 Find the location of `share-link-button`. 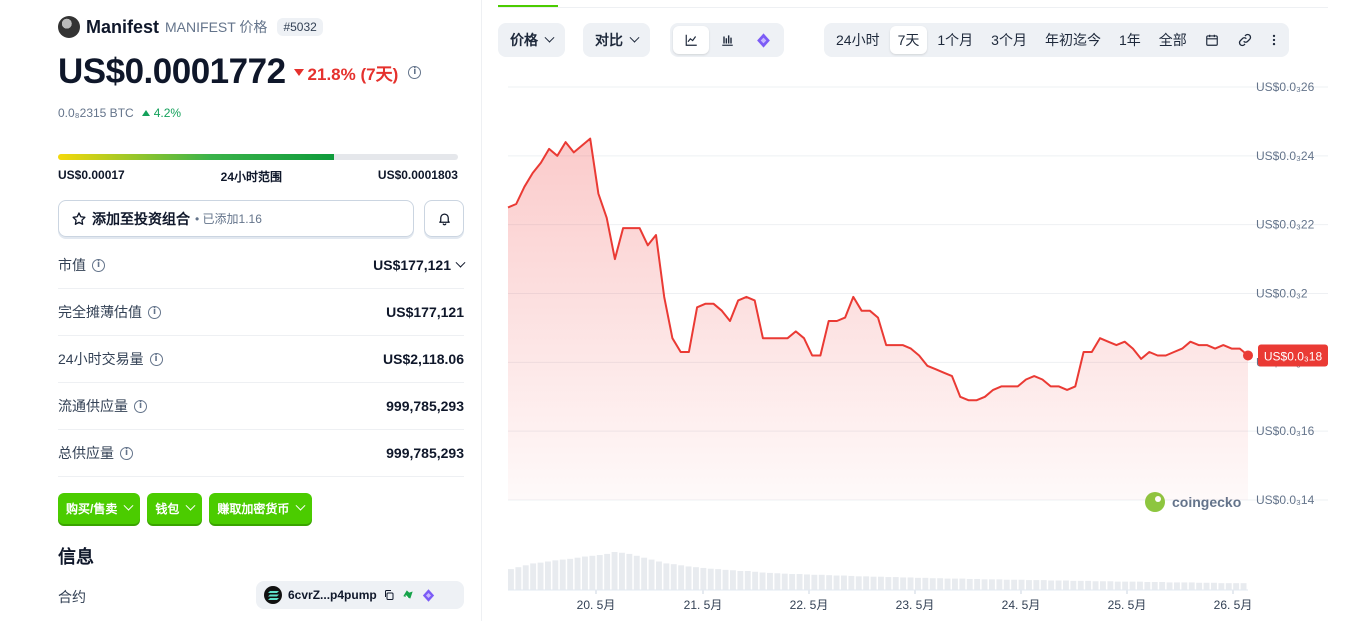

share-link-button is located at coordinates (1245, 40).